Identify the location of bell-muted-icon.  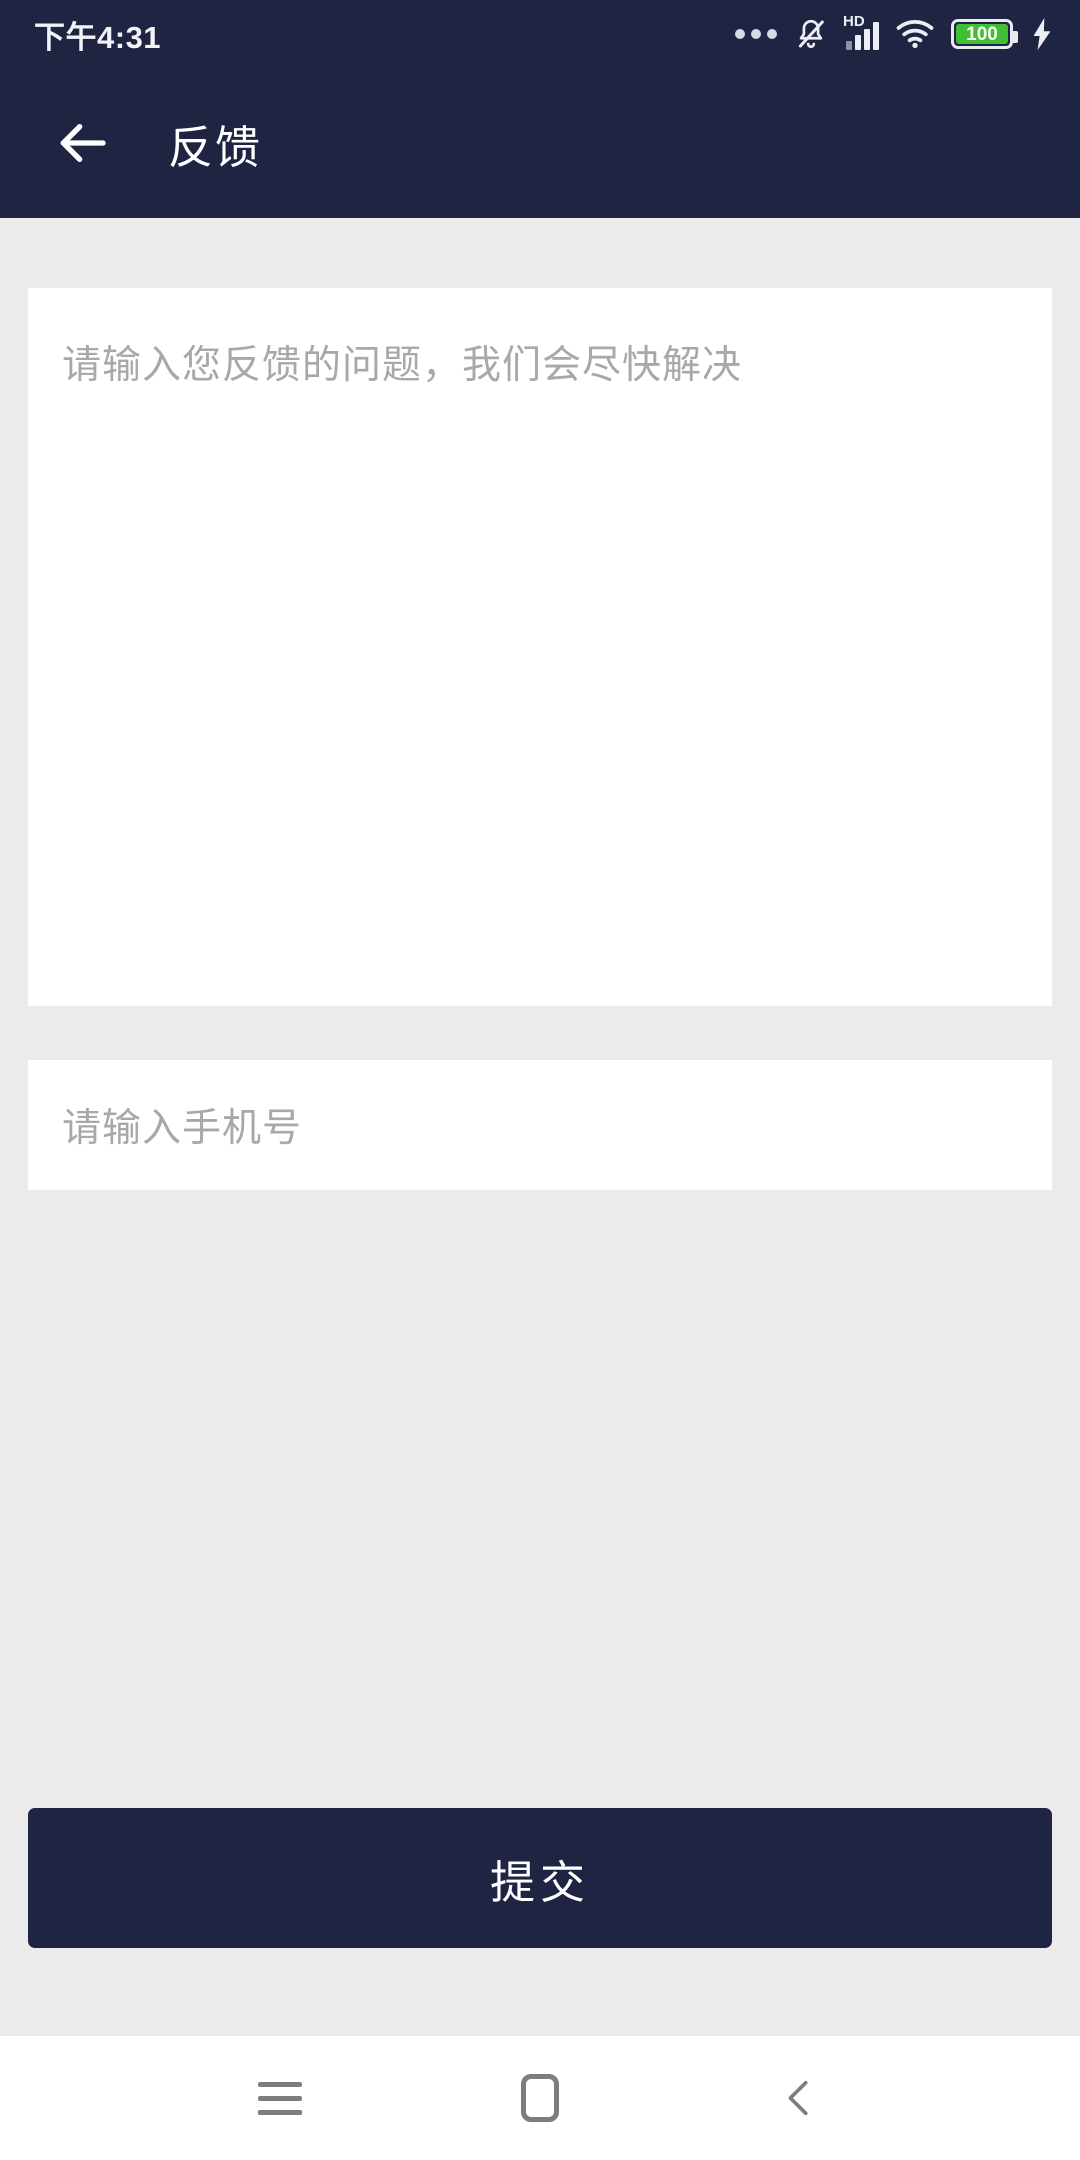
(811, 34).